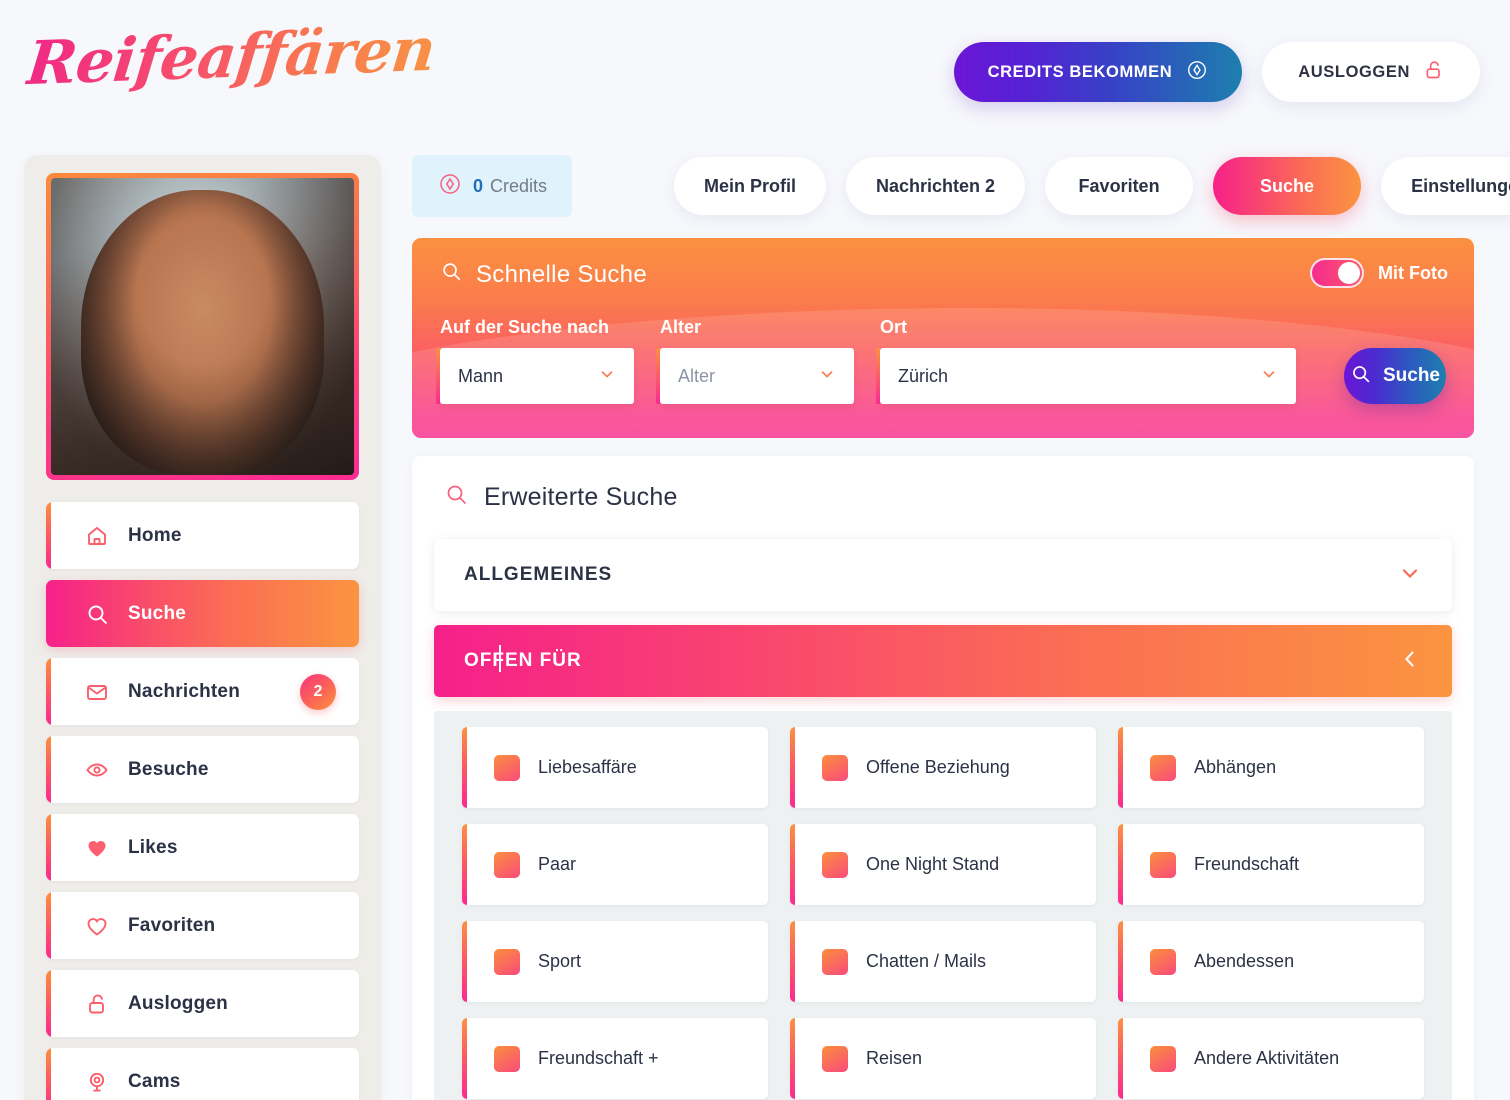  I want to click on home-icon, so click(97, 536).